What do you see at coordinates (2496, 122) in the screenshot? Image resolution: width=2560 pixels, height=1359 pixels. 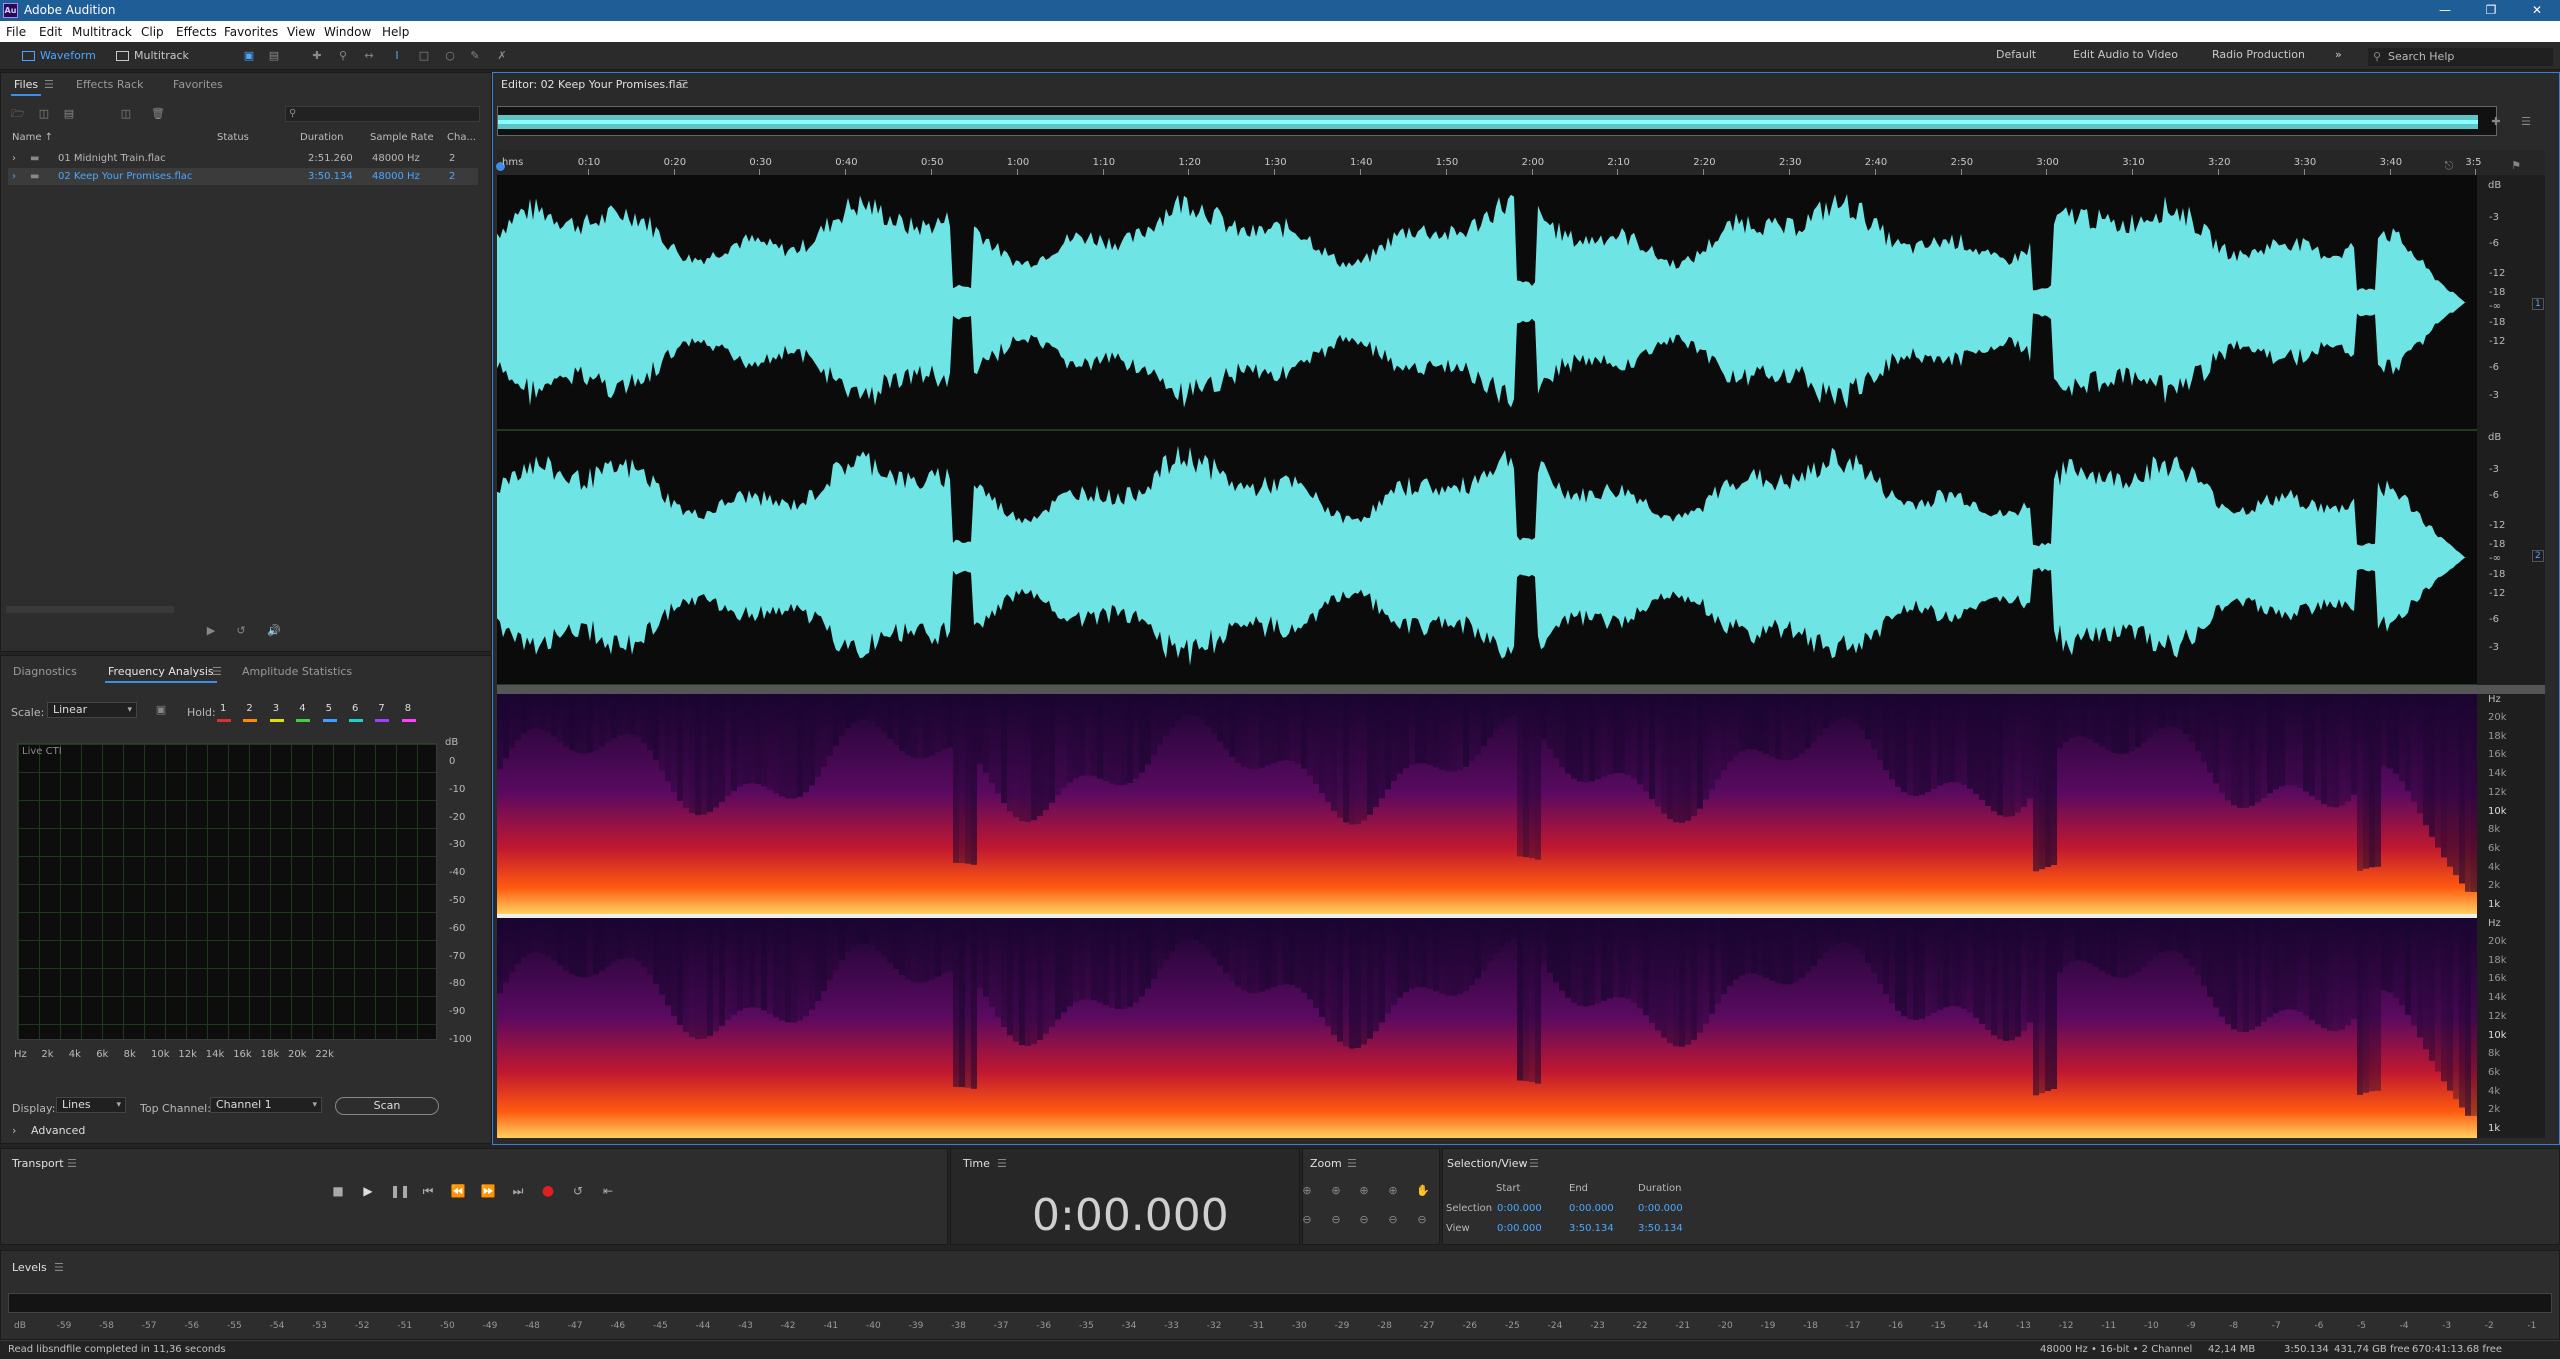 I see `zoom-out-overview-icon: ✚` at bounding box center [2496, 122].